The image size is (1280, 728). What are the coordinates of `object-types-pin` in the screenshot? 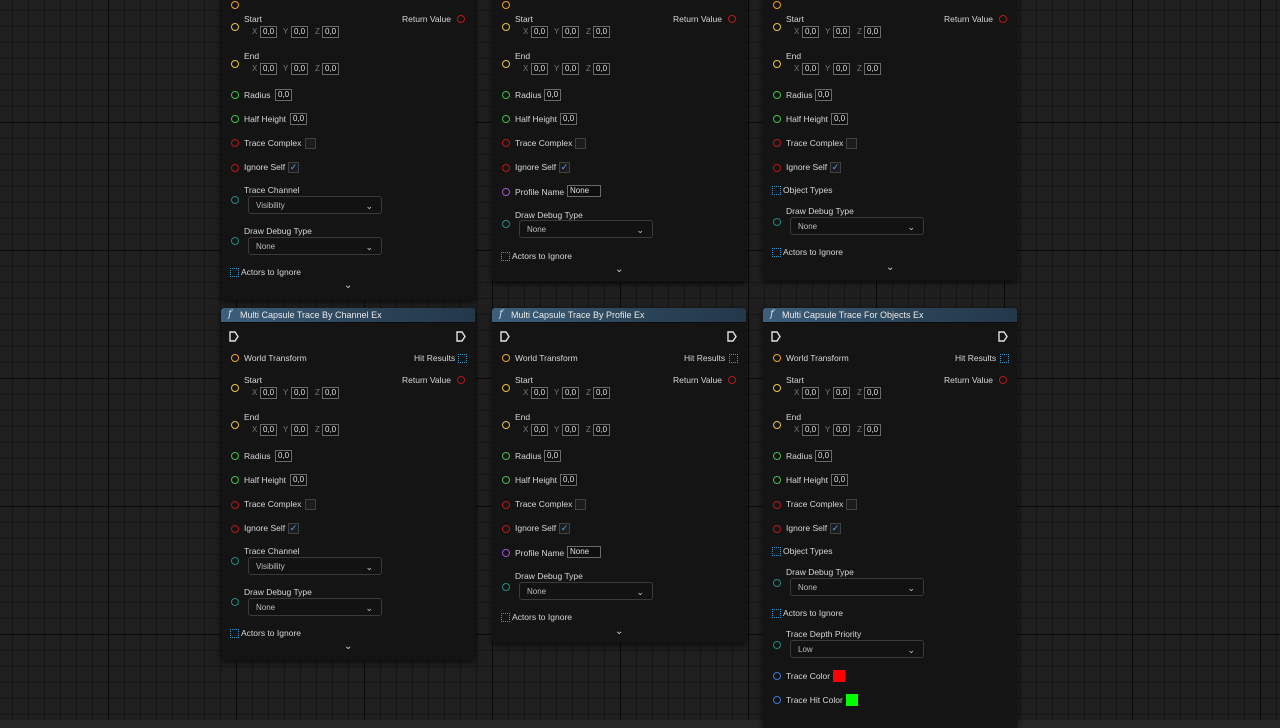 It's located at (776, 551).